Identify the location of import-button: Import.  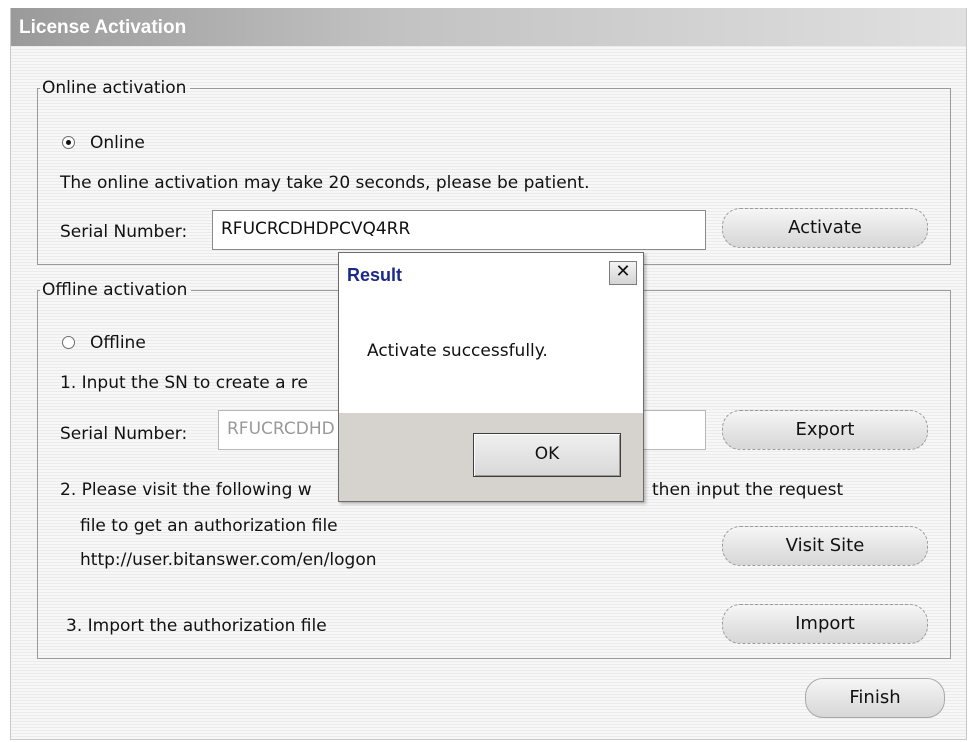
(825, 624).